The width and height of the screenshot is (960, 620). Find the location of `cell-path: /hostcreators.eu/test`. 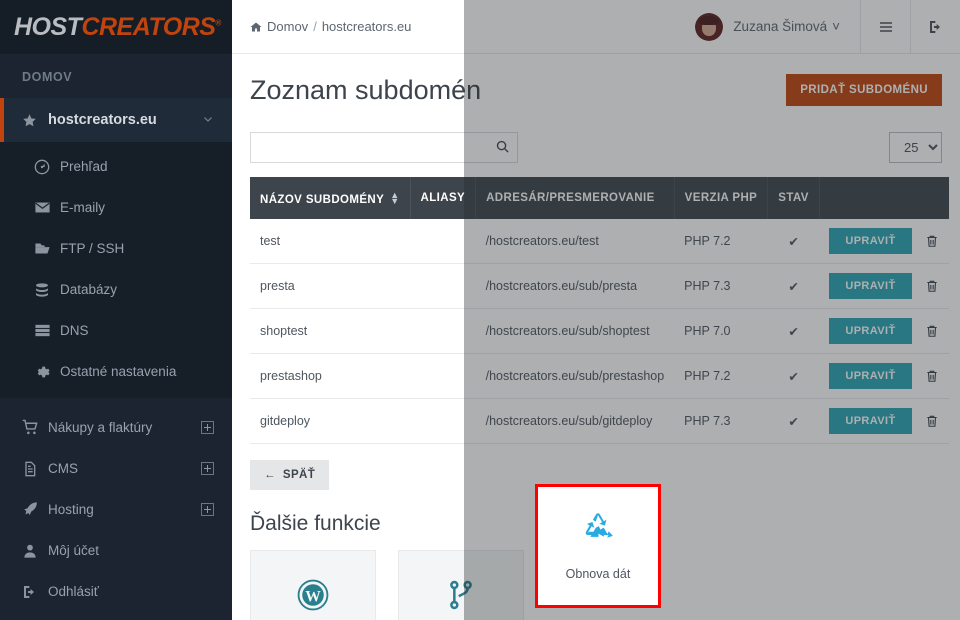

cell-path: /hostcreators.eu/test is located at coordinates (575, 241).